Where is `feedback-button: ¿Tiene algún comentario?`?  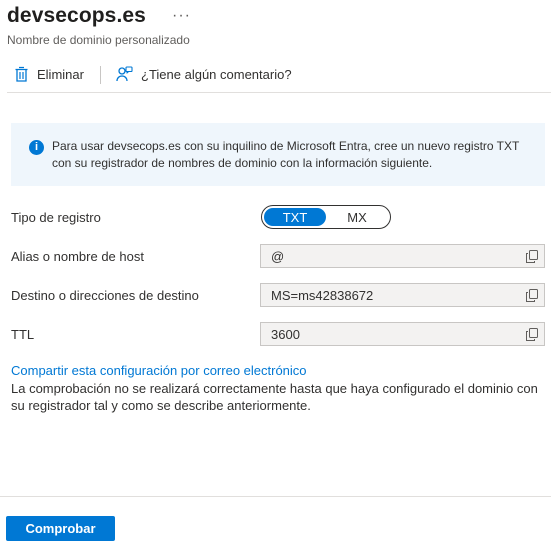
feedback-button: ¿Tiene algún comentario? is located at coordinates (204, 74).